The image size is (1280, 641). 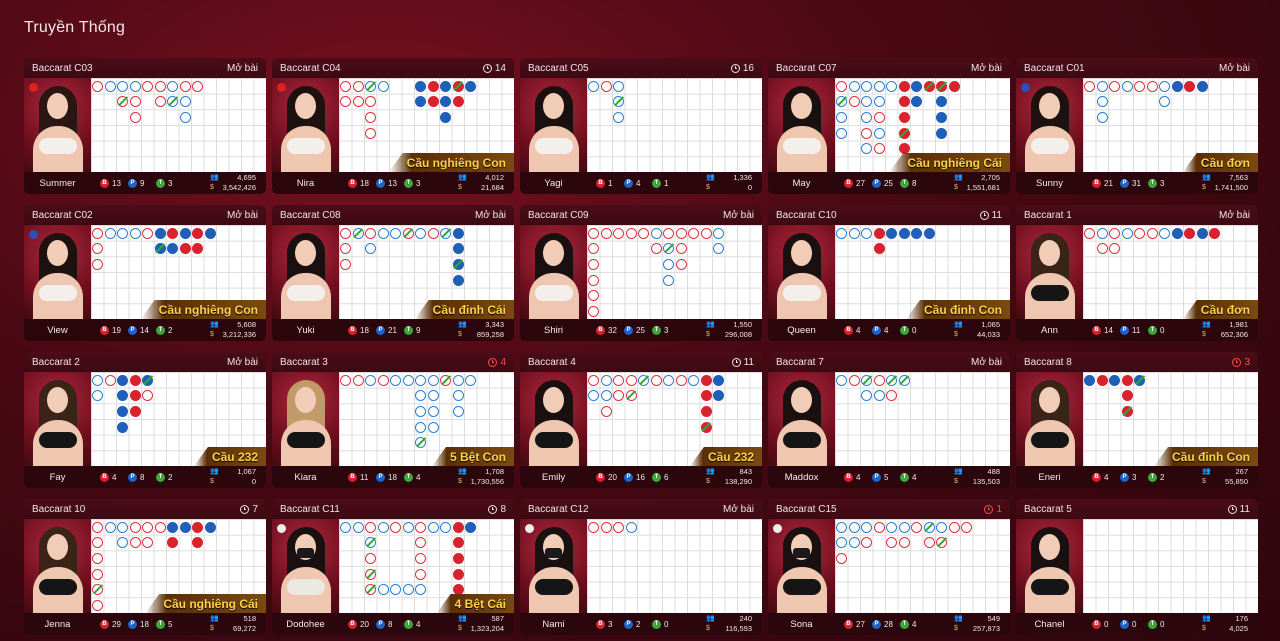 I want to click on players-line: 👥 267, so click(x=1225, y=472).